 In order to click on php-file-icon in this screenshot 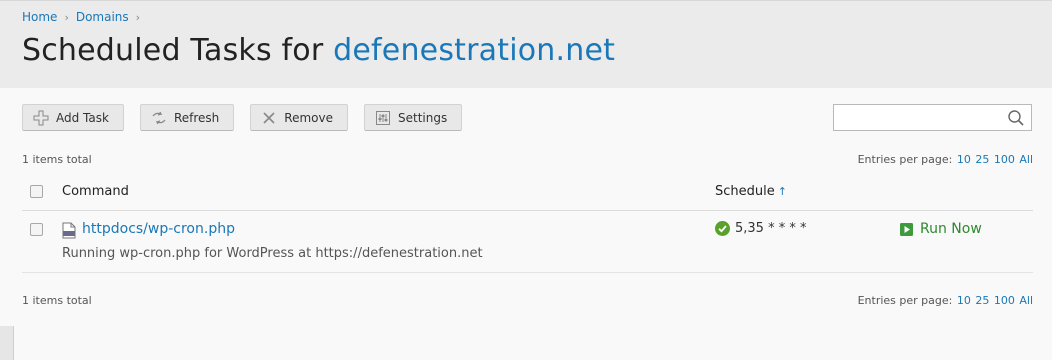, I will do `click(69, 230)`.